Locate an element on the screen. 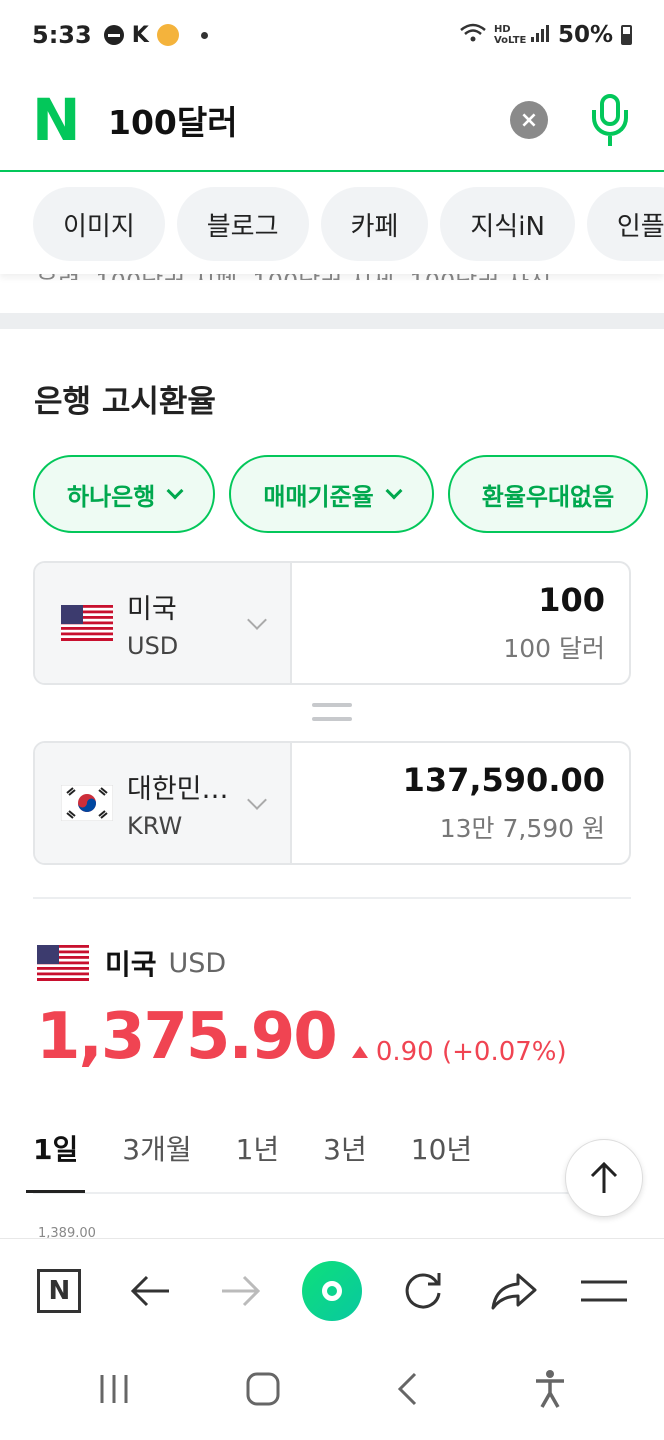 This screenshot has width=664, height=1440. section-divider is located at coordinates (332, 321).